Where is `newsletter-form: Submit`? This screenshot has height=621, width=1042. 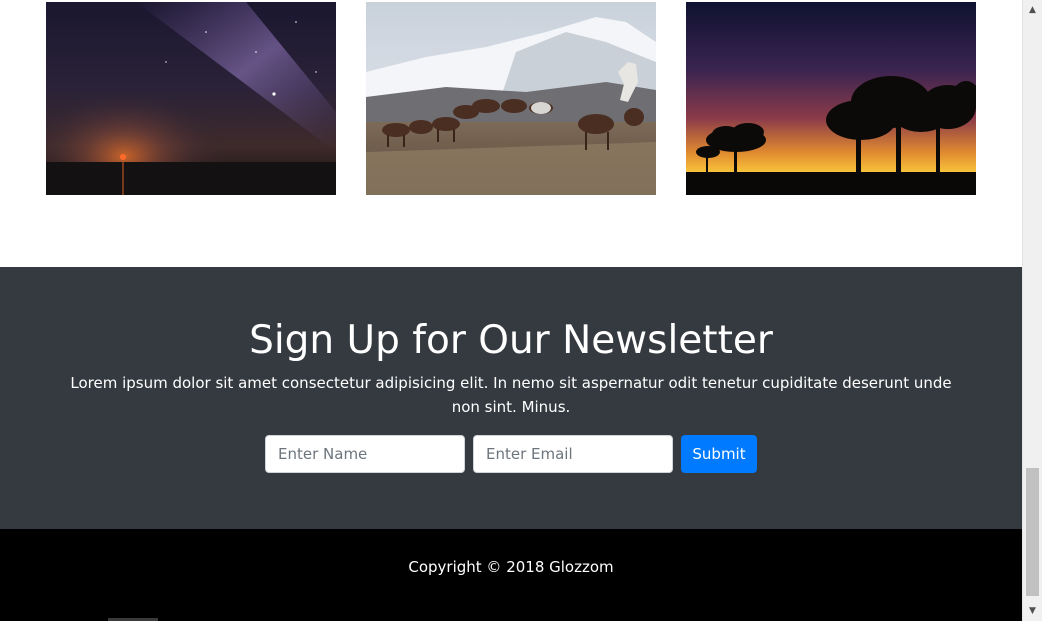 newsletter-form: Submit is located at coordinates (511, 454).